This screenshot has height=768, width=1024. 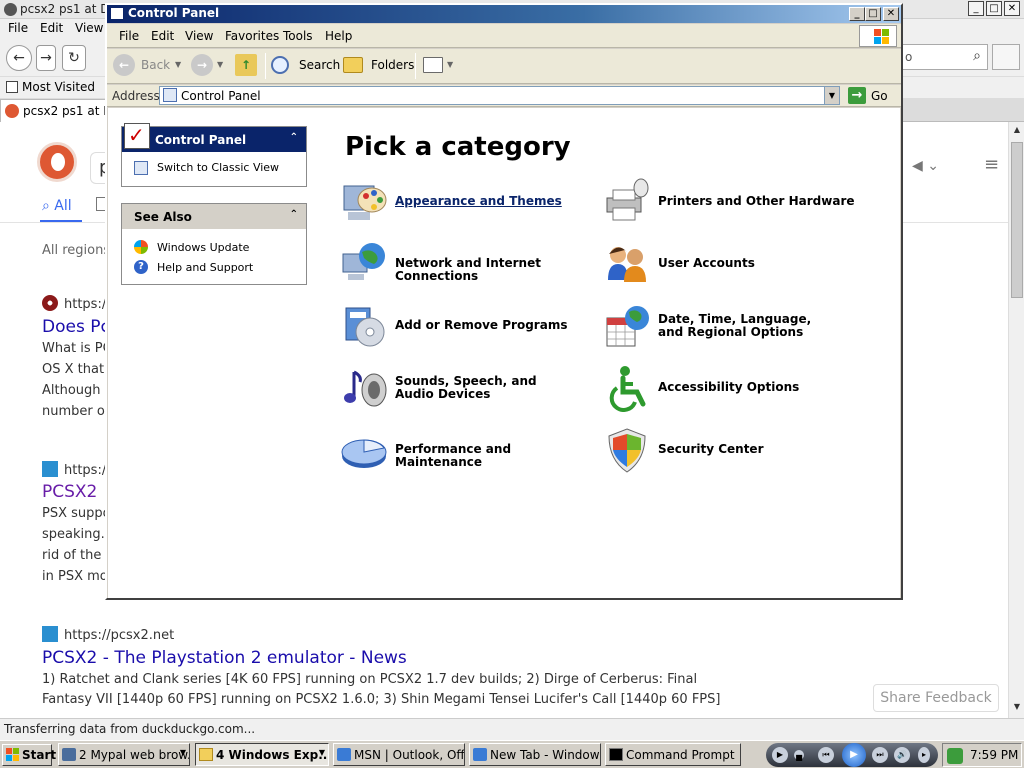 I want to click on browser-forward-icon: →, so click(x=46, y=58).